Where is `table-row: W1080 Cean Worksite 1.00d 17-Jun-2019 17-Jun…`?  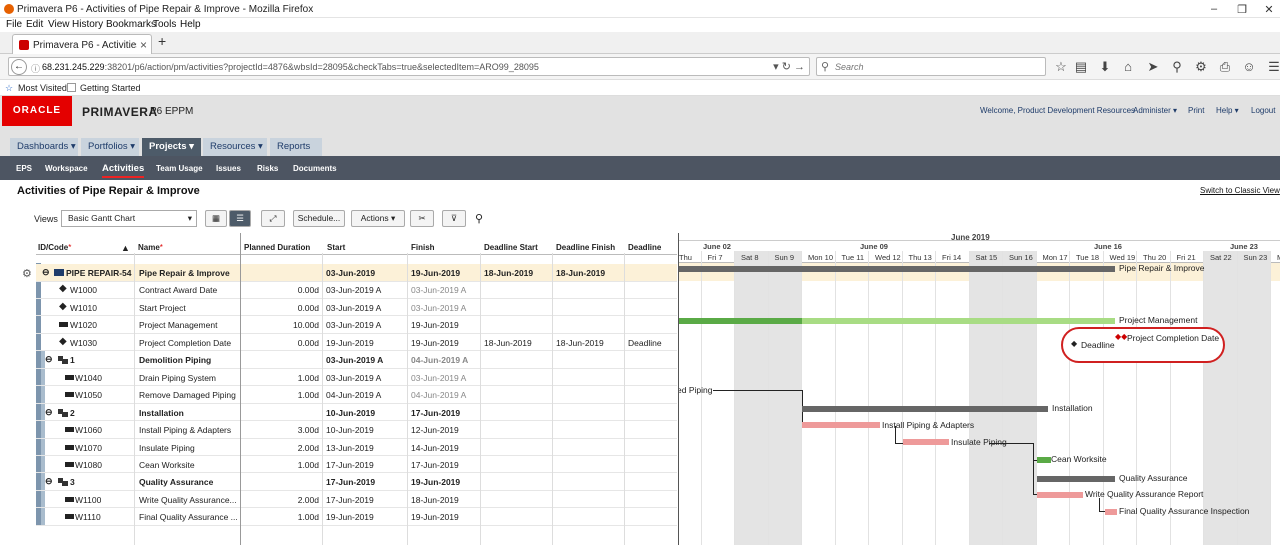 table-row: W1080 Cean Worksite 1.00d 17-Jun-2019 17-Jun… is located at coordinates (356, 465).